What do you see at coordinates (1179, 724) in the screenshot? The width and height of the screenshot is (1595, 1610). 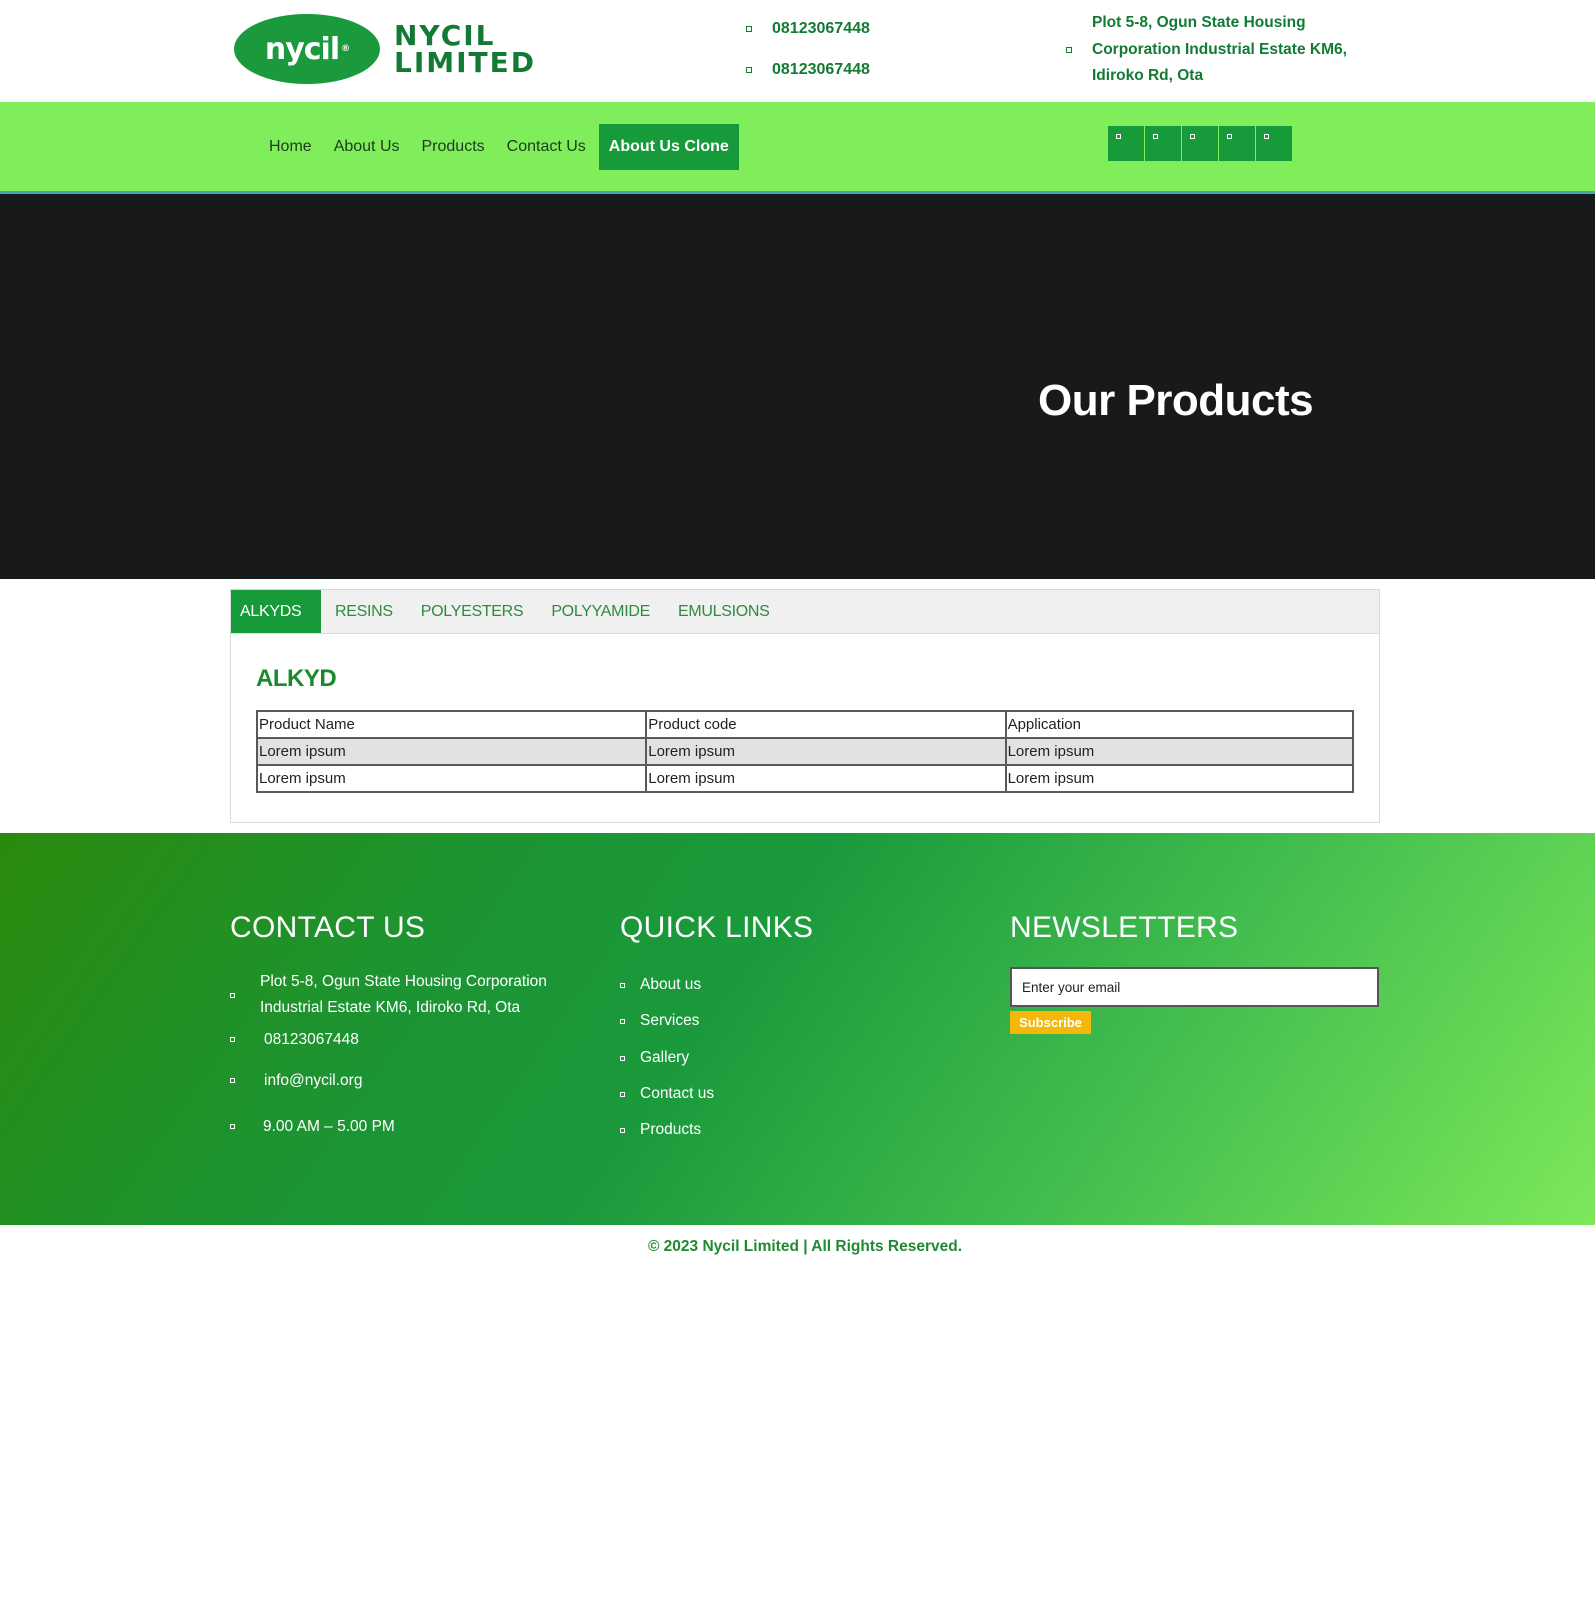 I see `column-header: Application` at bounding box center [1179, 724].